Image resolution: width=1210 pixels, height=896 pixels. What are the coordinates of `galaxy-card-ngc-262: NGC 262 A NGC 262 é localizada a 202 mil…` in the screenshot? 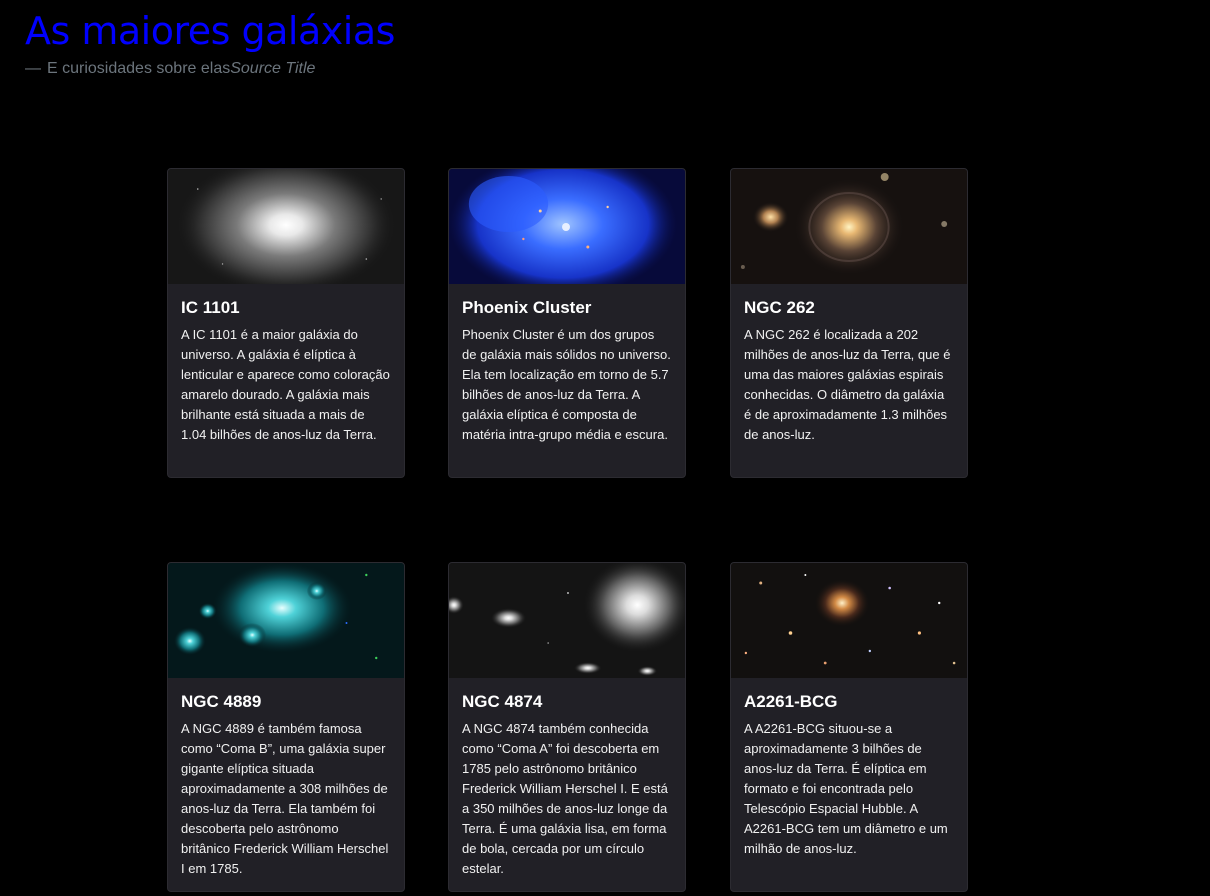 It's located at (849, 323).